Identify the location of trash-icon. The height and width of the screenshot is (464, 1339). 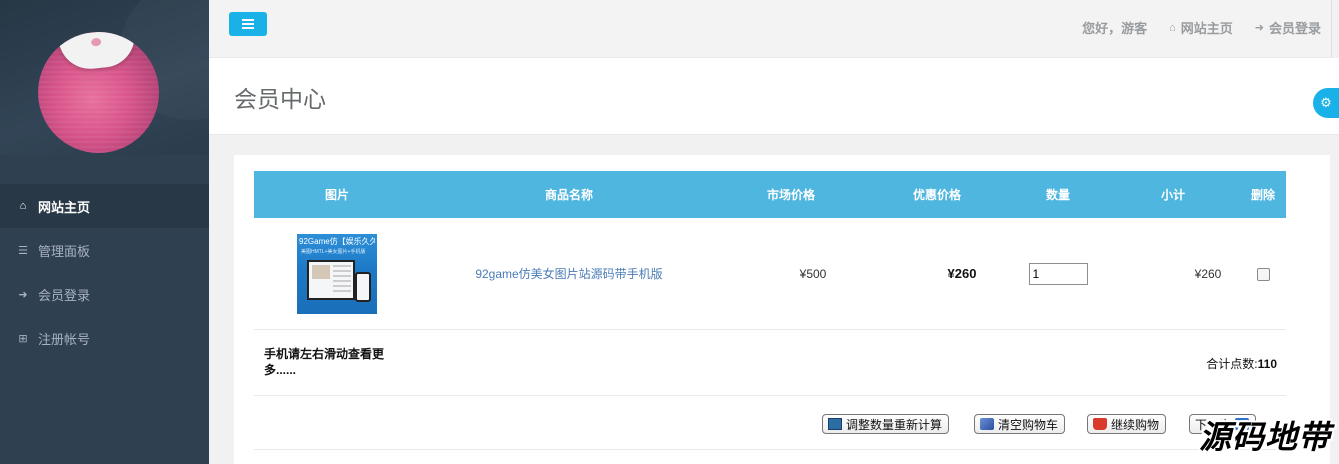
(987, 424).